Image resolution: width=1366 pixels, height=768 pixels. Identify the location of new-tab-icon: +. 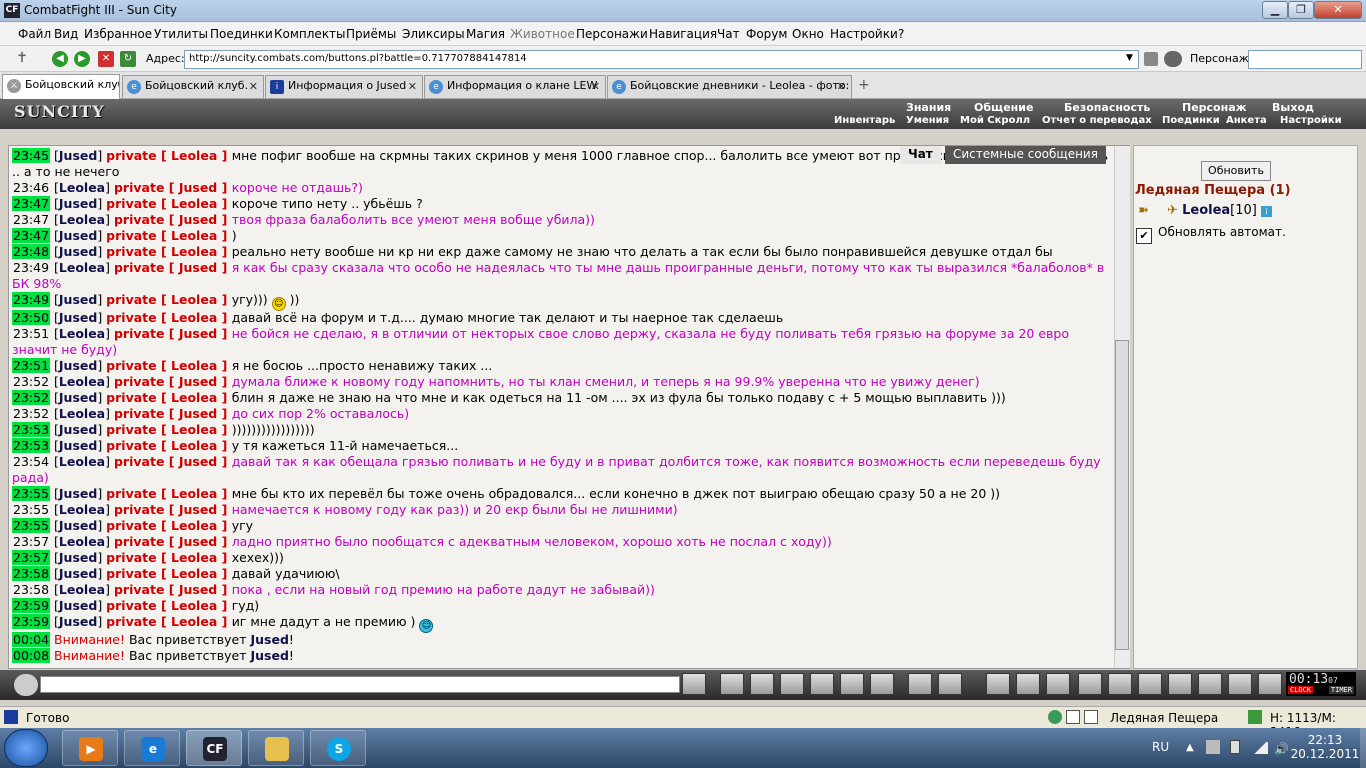
(864, 85).